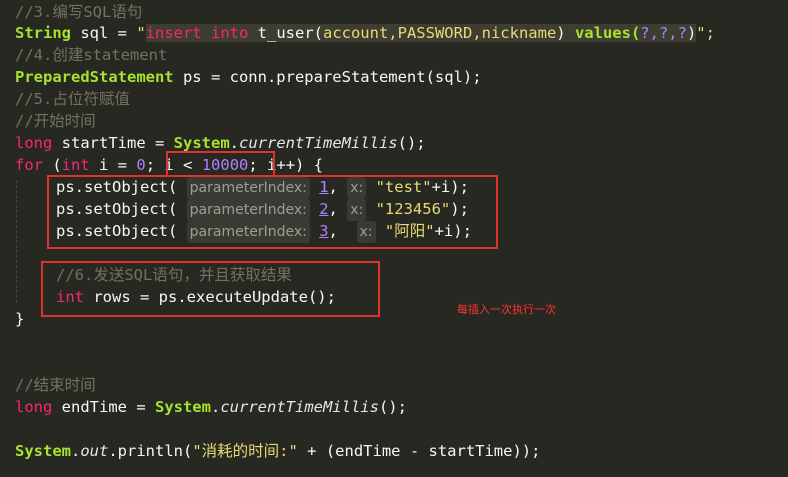 Image resolution: width=788 pixels, height=477 pixels. Describe the element at coordinates (245, 451) in the screenshot. I see `message-string: "消耗的时间:"` at that location.